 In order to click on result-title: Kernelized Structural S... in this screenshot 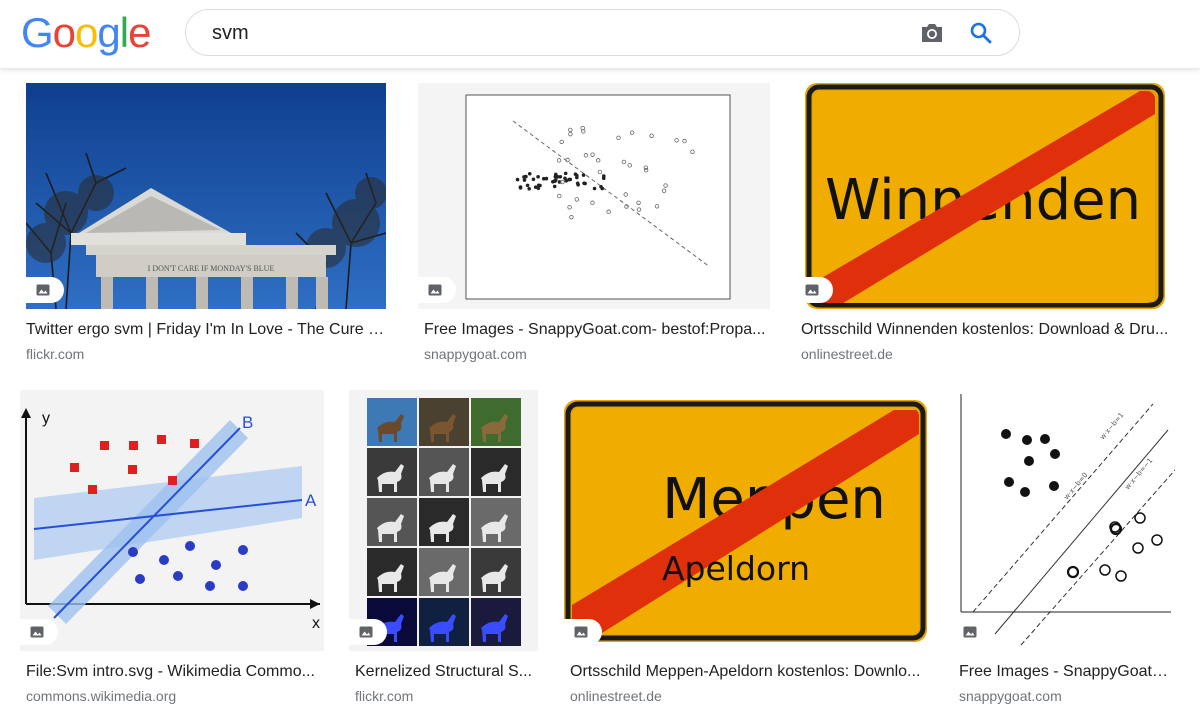, I will do `click(445, 672)`.